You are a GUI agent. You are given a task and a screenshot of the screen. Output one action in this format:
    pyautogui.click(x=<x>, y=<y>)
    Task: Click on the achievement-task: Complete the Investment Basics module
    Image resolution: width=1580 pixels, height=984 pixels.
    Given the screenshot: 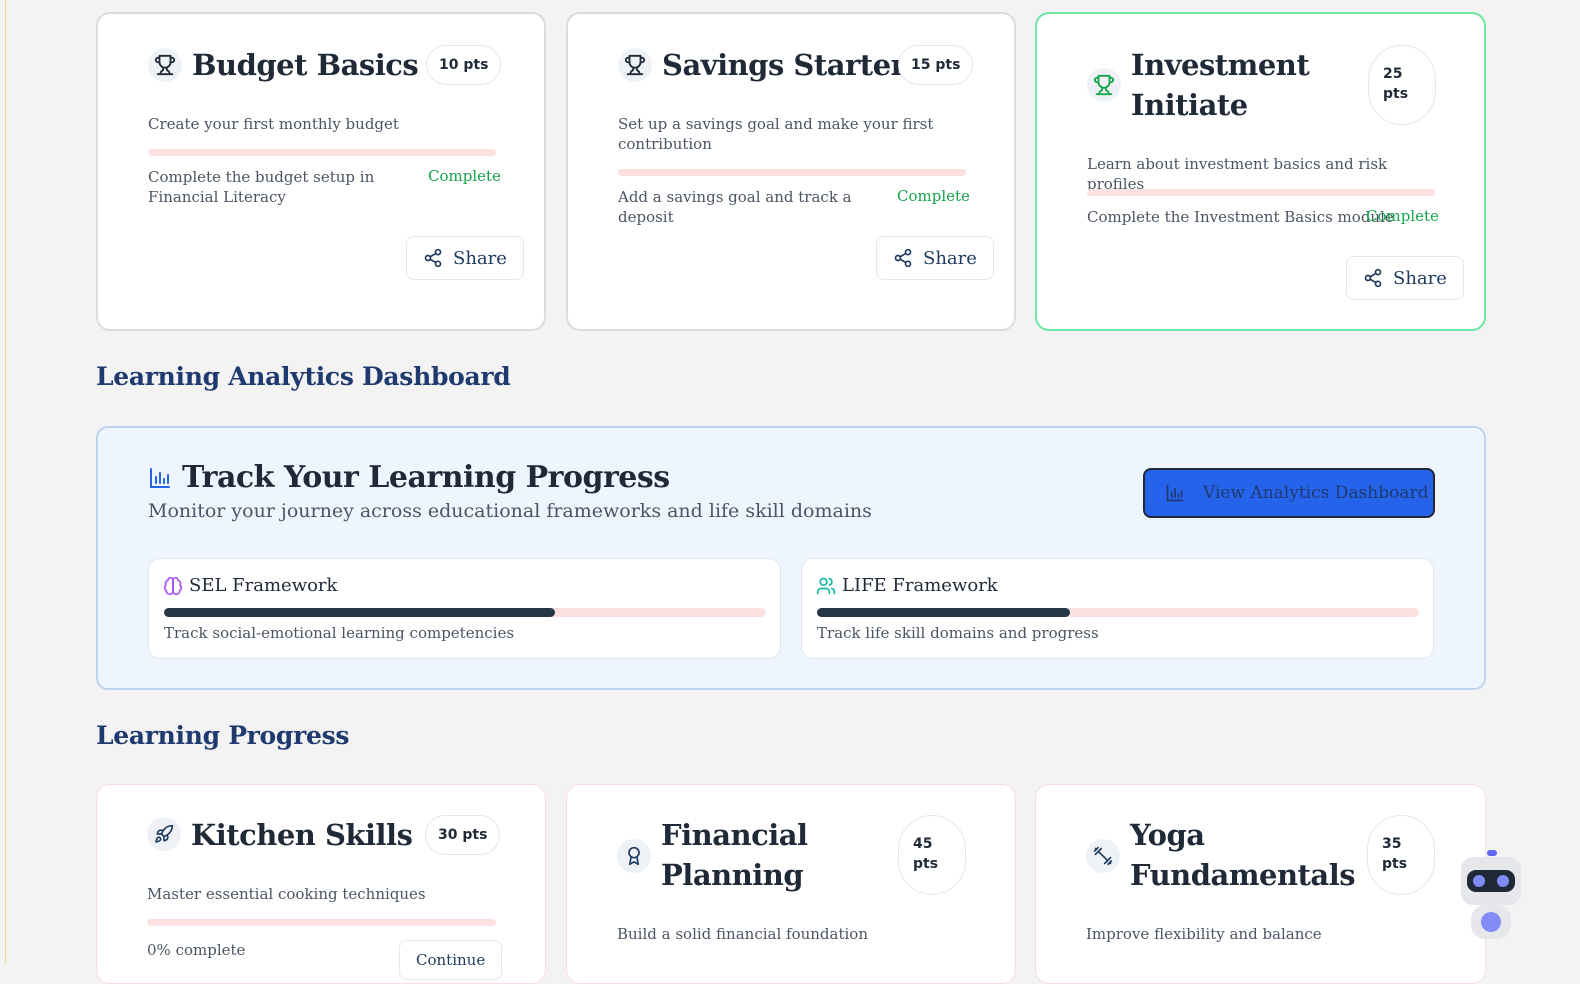 What is the action you would take?
    pyautogui.click(x=1240, y=217)
    